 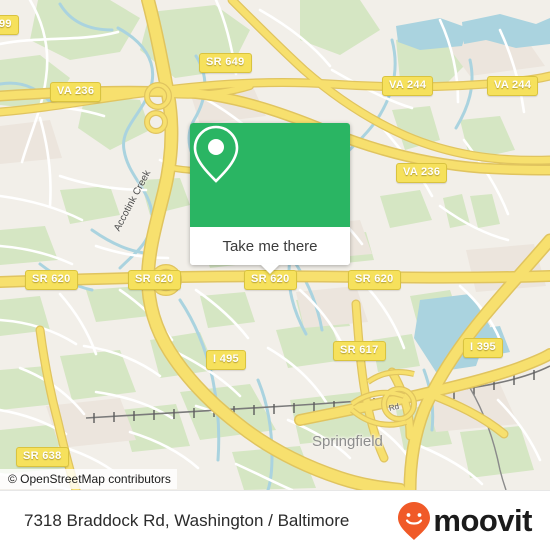 I want to click on location-popup-card: Take me there, so click(x=270, y=198).